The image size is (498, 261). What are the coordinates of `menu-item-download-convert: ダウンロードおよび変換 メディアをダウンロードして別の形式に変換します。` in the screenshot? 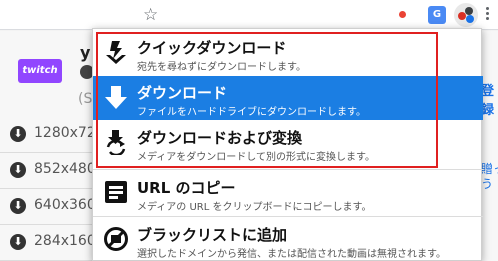 It's located at (288, 143).